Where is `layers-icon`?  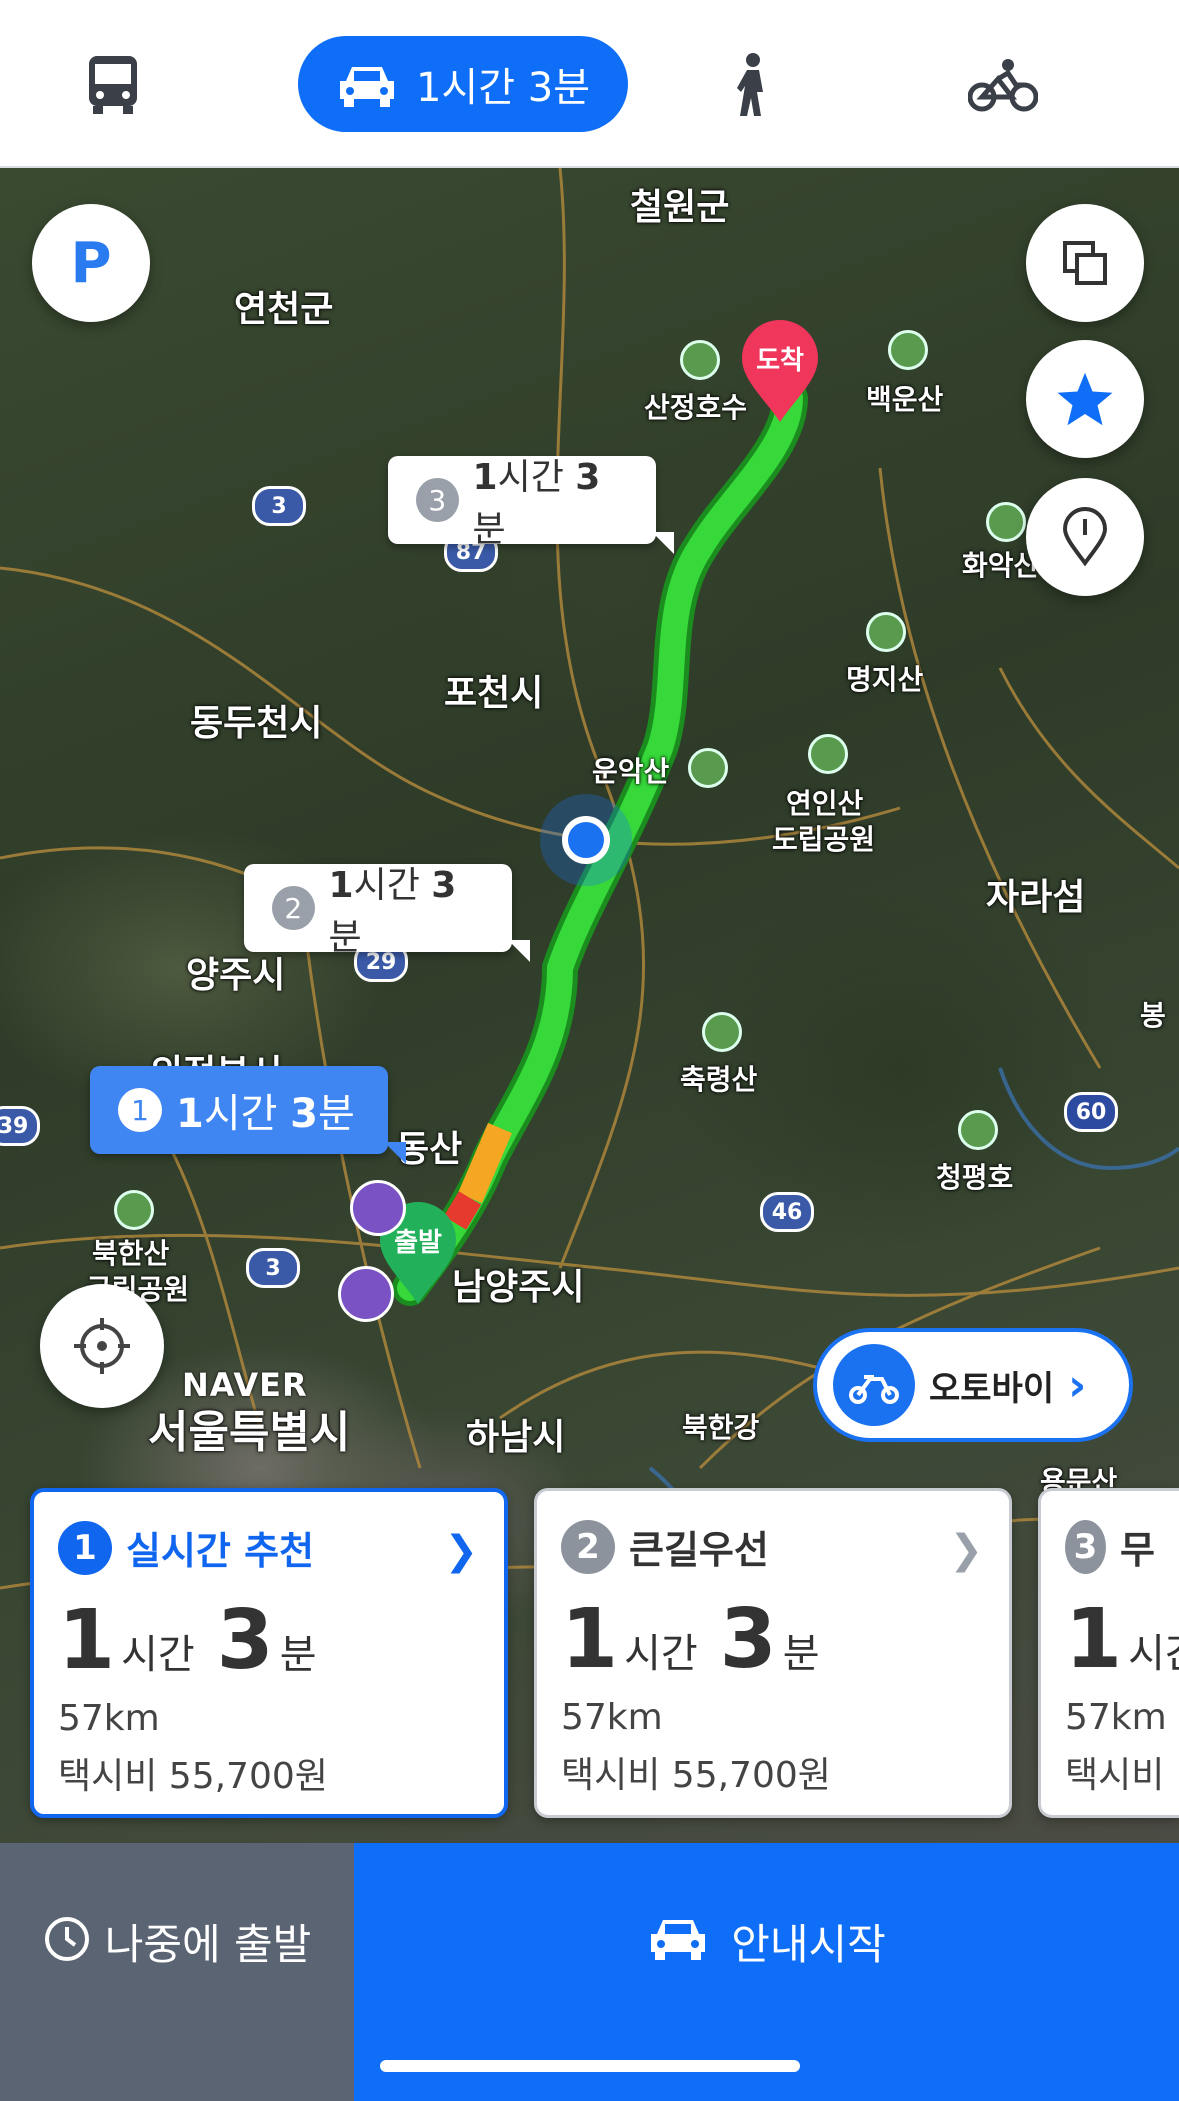
layers-icon is located at coordinates (1085, 263).